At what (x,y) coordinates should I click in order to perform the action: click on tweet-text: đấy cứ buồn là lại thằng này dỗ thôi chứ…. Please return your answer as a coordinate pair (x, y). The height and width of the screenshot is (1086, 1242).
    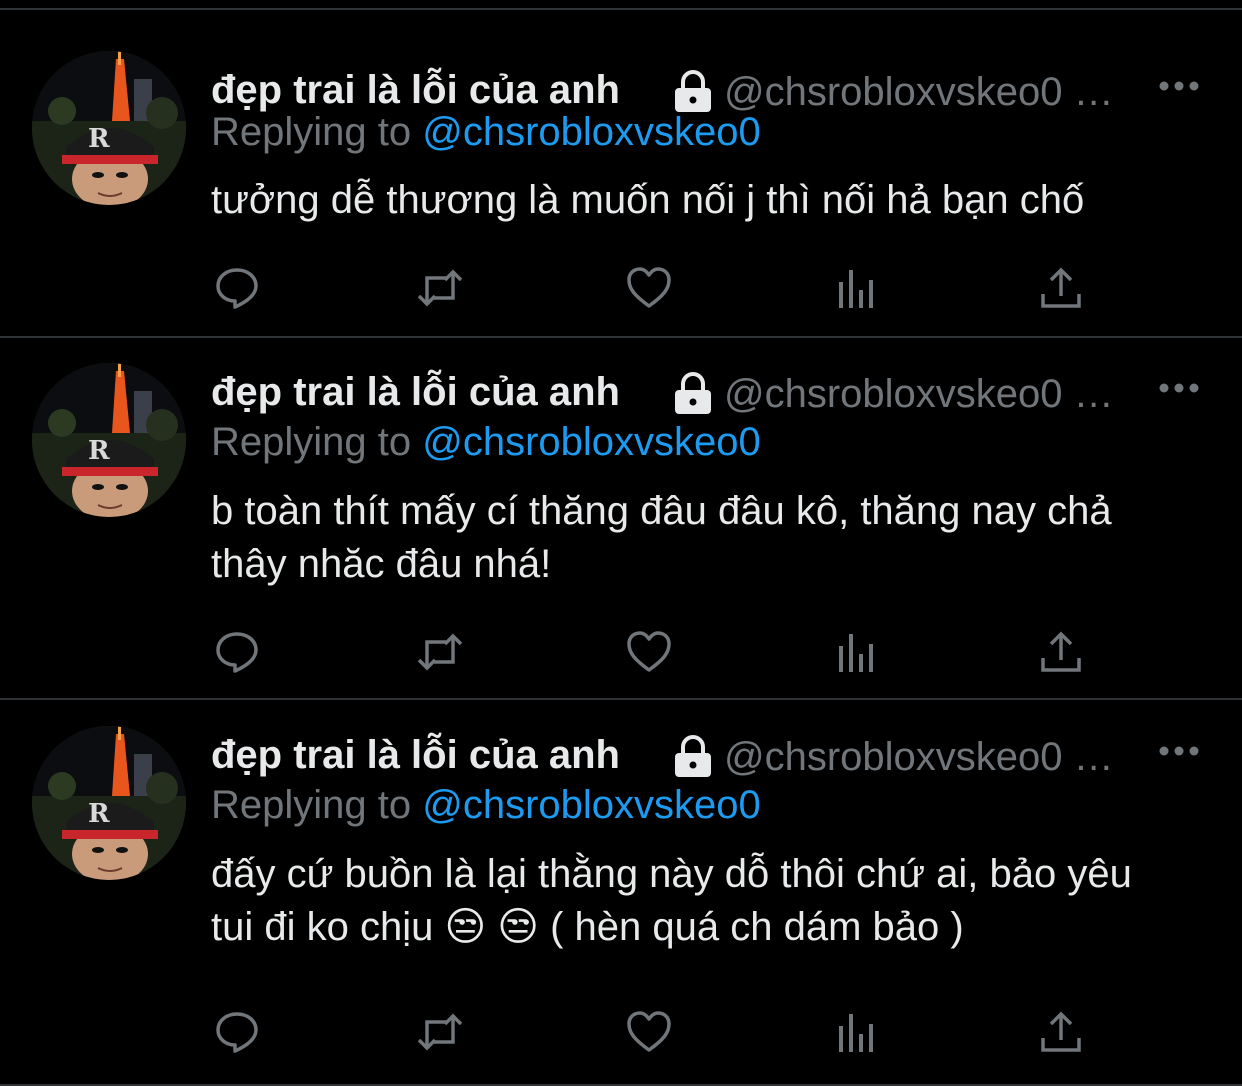
    Looking at the image, I should click on (671, 900).